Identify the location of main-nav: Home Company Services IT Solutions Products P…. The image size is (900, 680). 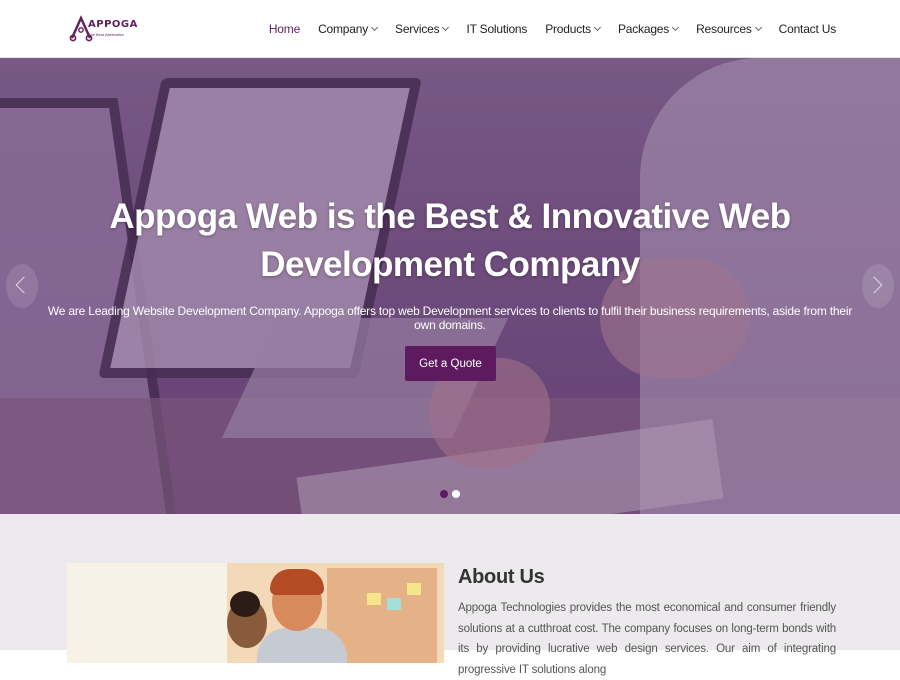
(543, 29).